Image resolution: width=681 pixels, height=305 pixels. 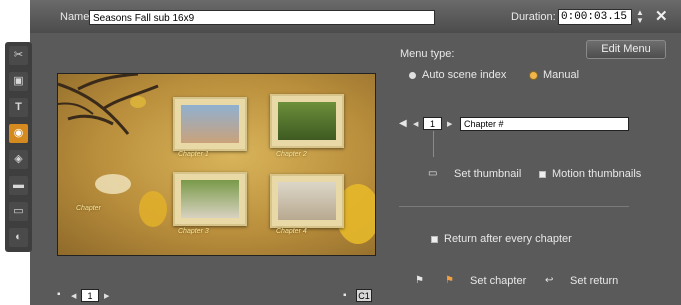 What do you see at coordinates (106, 296) in the screenshot?
I see `page-next-icon: ▶` at bounding box center [106, 296].